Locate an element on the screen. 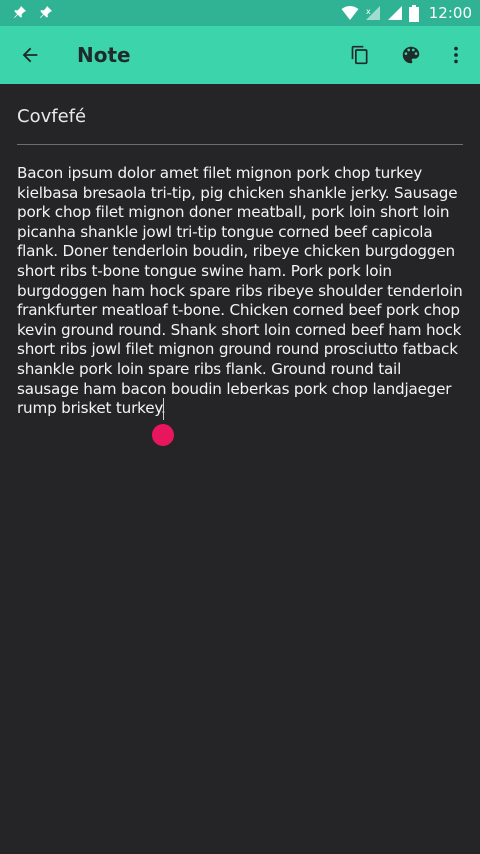 The image size is (480, 854). copy-button is located at coordinates (360, 55).